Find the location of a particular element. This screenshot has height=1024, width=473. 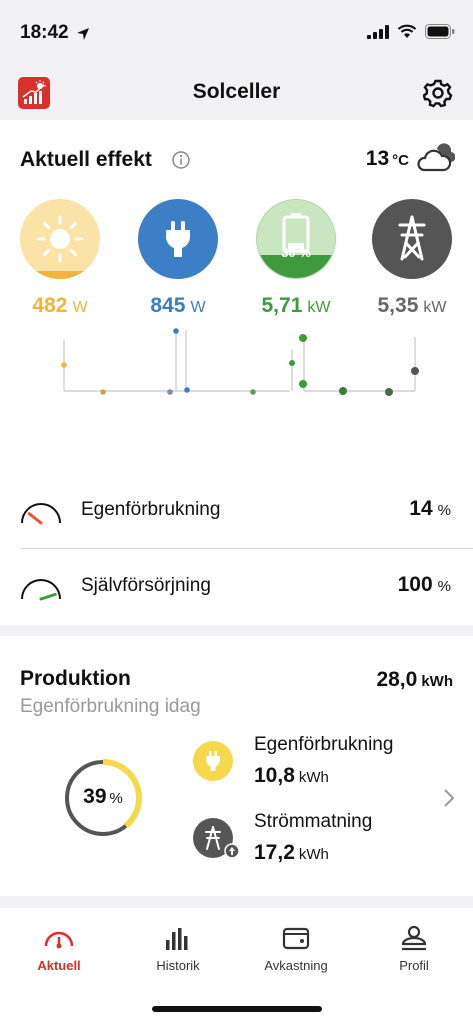

divider is located at coordinates (246, 548).